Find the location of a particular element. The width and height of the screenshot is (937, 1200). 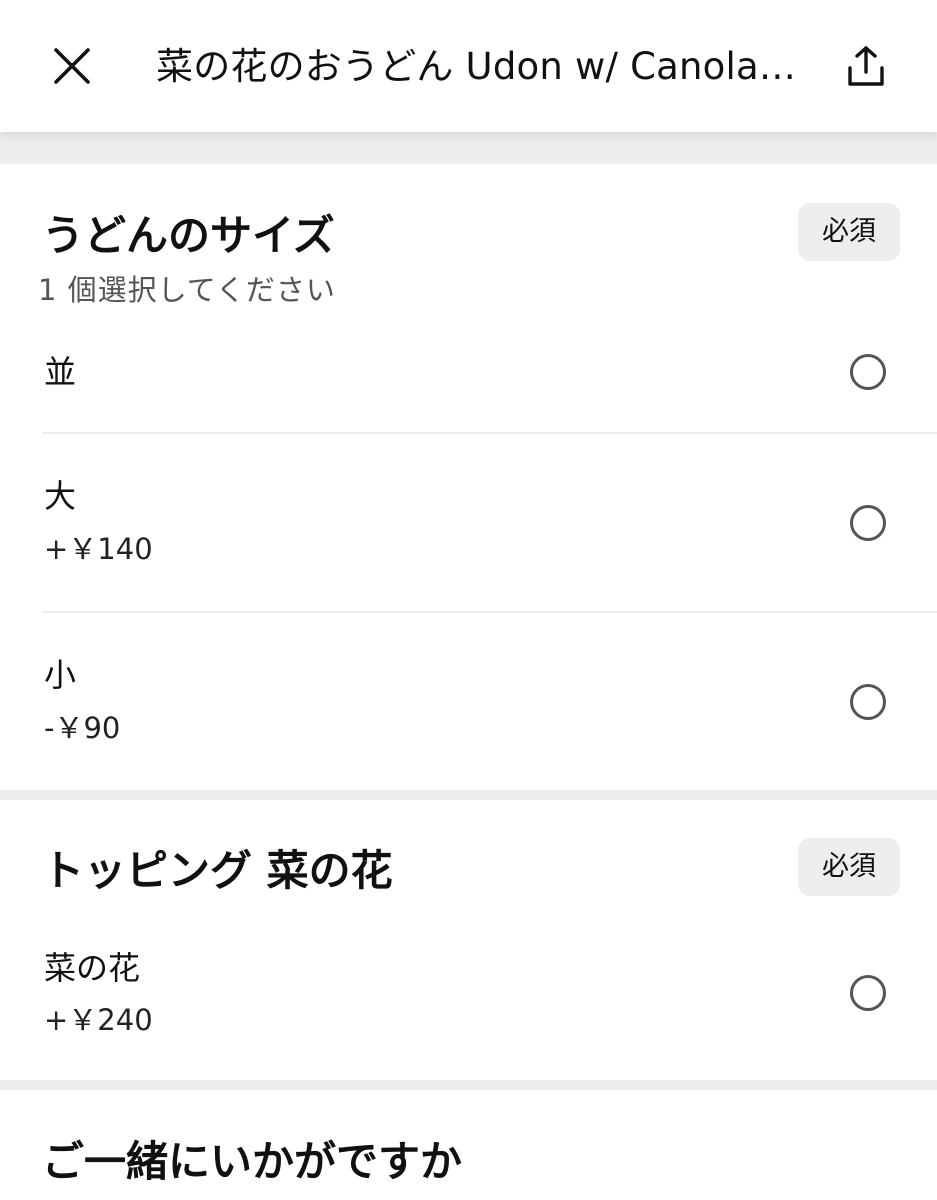

header-bar: 菜の花のおうどん Udon w/ Canola Flowers is located at coordinates (468, 66).